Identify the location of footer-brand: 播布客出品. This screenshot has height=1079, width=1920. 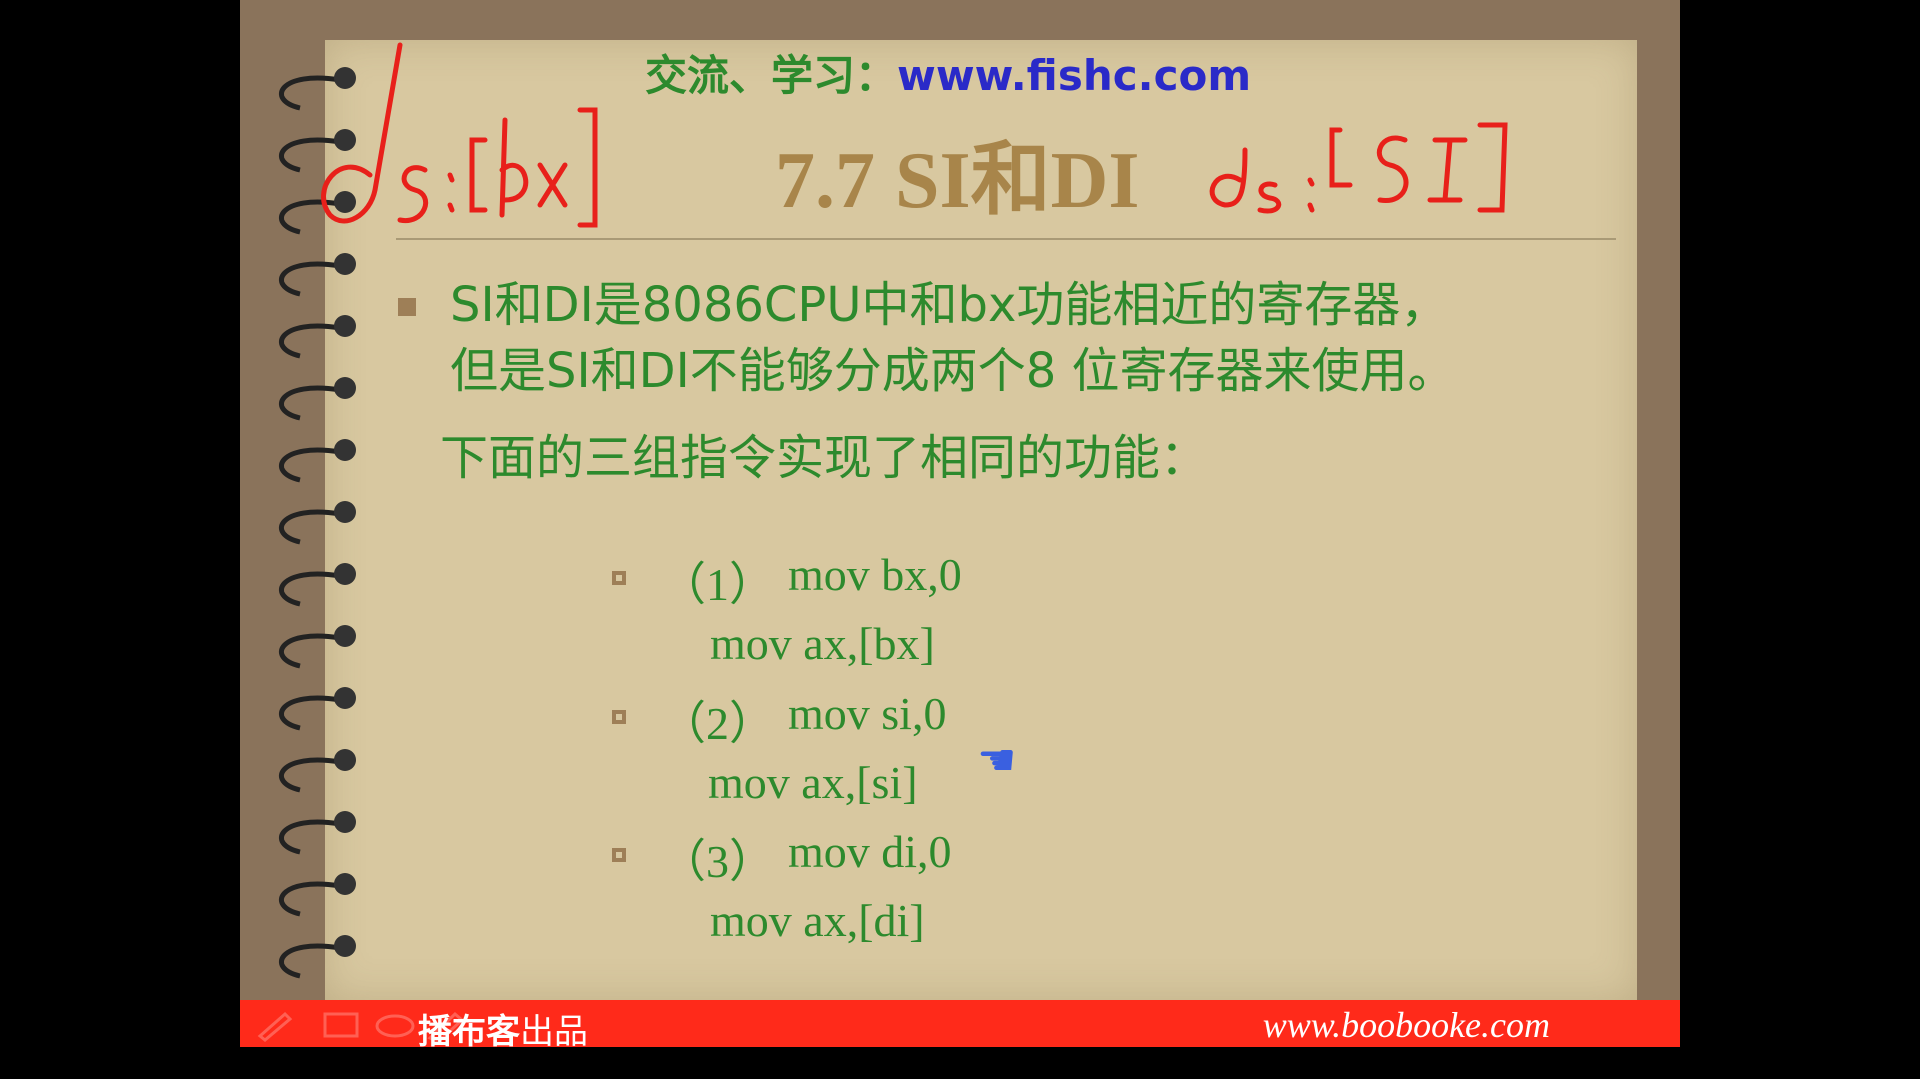
(503, 1025).